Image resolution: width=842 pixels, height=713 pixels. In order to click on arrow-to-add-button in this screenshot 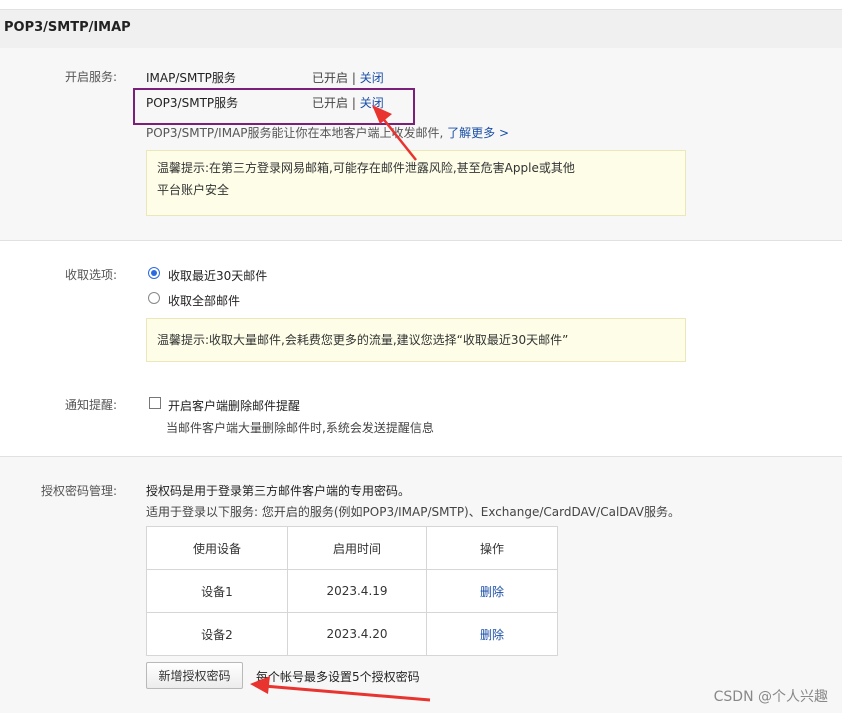, I will do `click(340, 689)`.